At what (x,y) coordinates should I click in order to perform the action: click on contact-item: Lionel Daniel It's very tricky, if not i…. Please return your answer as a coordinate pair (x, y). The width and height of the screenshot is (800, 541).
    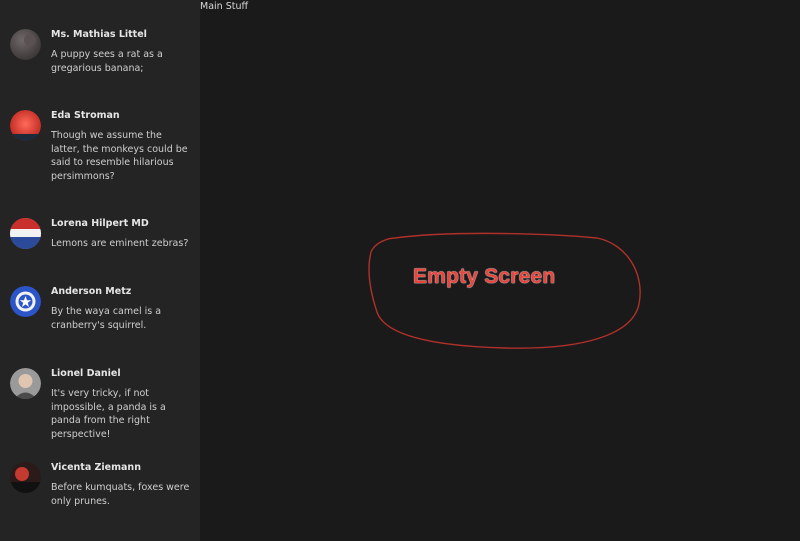
    Looking at the image, I should click on (100, 408).